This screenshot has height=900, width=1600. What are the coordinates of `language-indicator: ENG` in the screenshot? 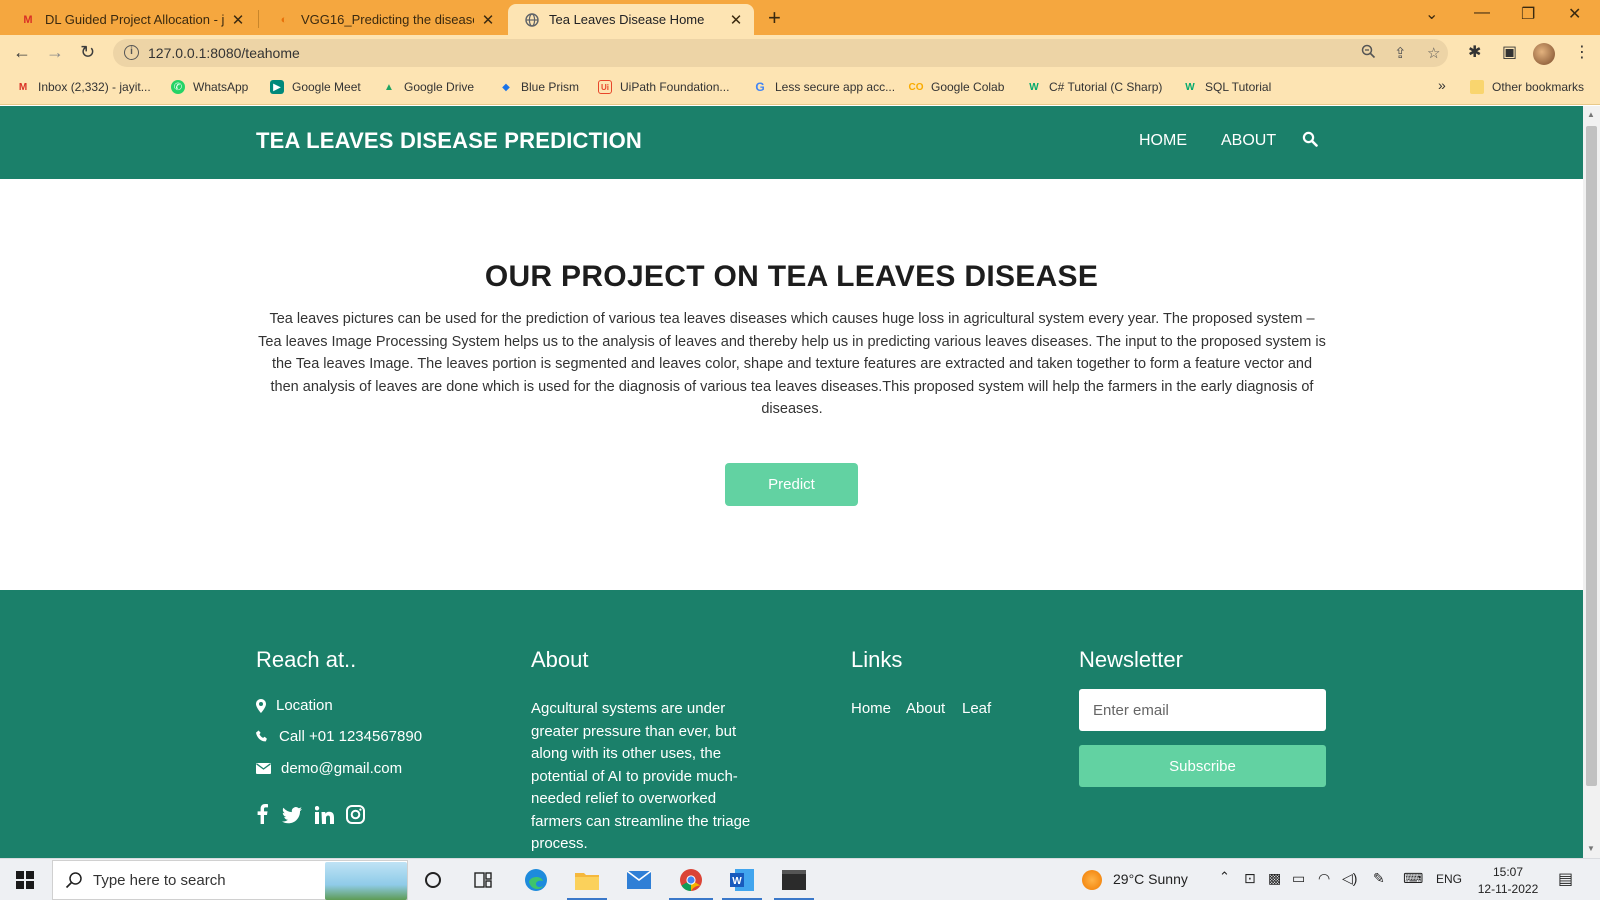 It's located at (1449, 879).